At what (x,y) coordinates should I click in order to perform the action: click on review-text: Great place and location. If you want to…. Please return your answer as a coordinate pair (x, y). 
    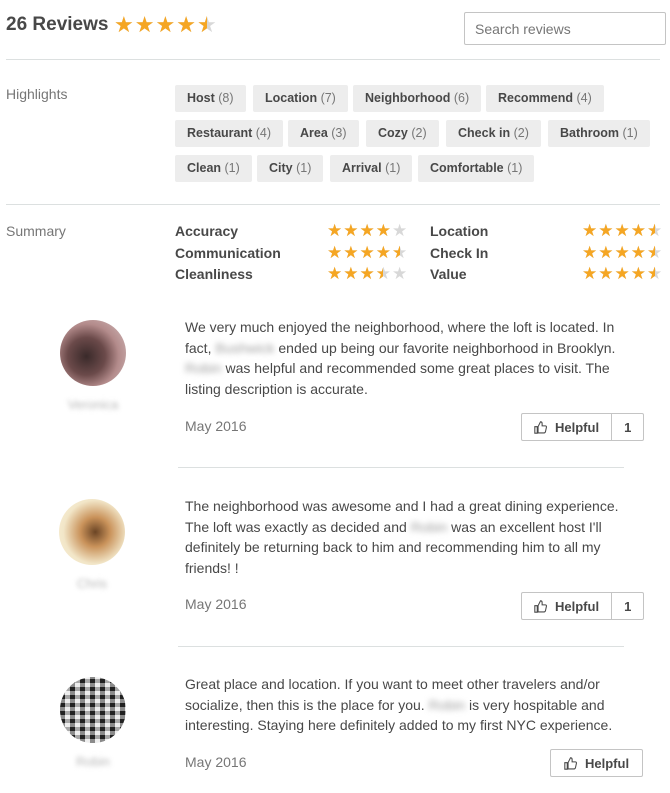
    Looking at the image, I should click on (399, 704).